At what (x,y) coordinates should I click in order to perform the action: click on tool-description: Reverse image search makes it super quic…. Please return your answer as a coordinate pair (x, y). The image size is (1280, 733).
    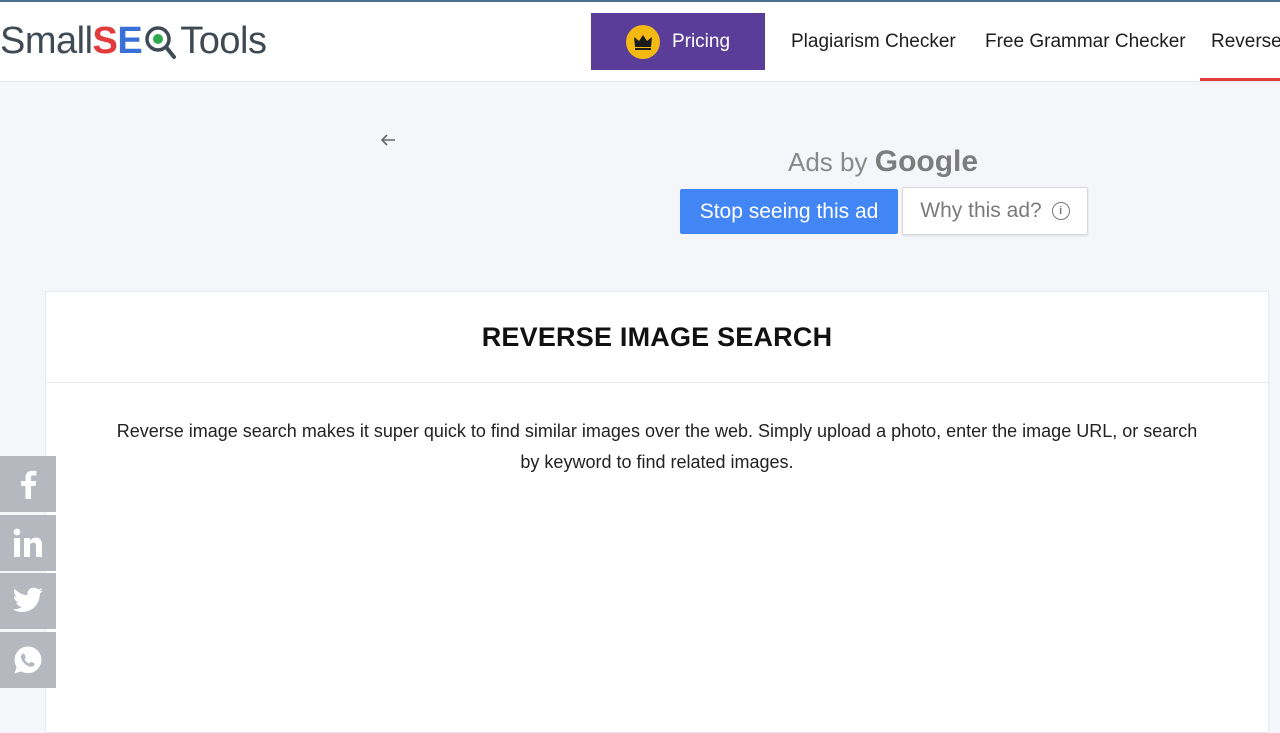
    Looking at the image, I should click on (657, 446).